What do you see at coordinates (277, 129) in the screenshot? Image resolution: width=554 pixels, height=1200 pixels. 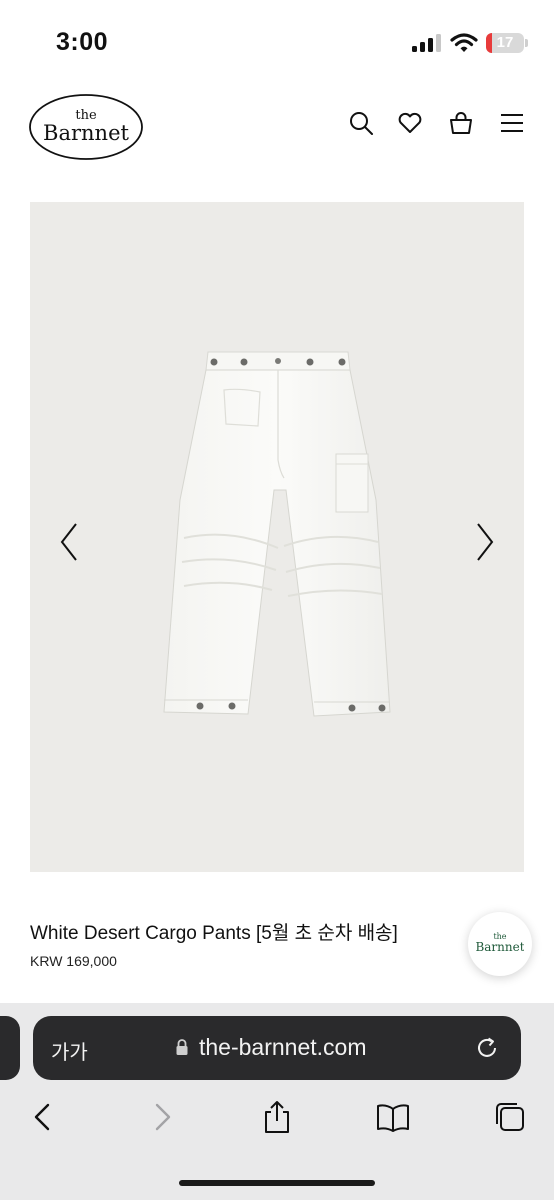 I see `site-header: the Barnnet` at bounding box center [277, 129].